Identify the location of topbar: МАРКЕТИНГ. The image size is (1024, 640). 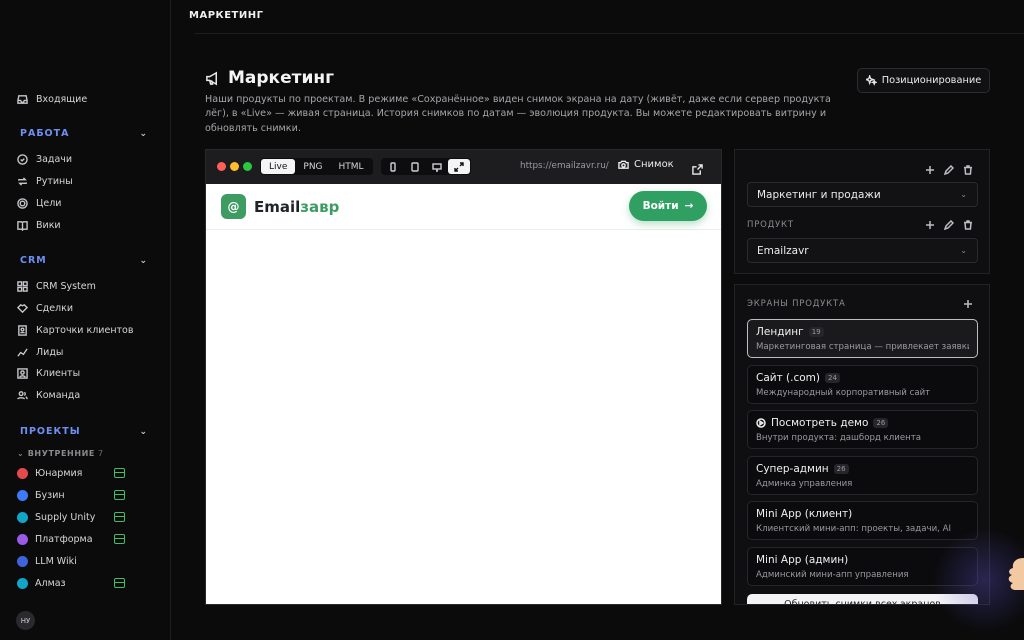
(606, 17).